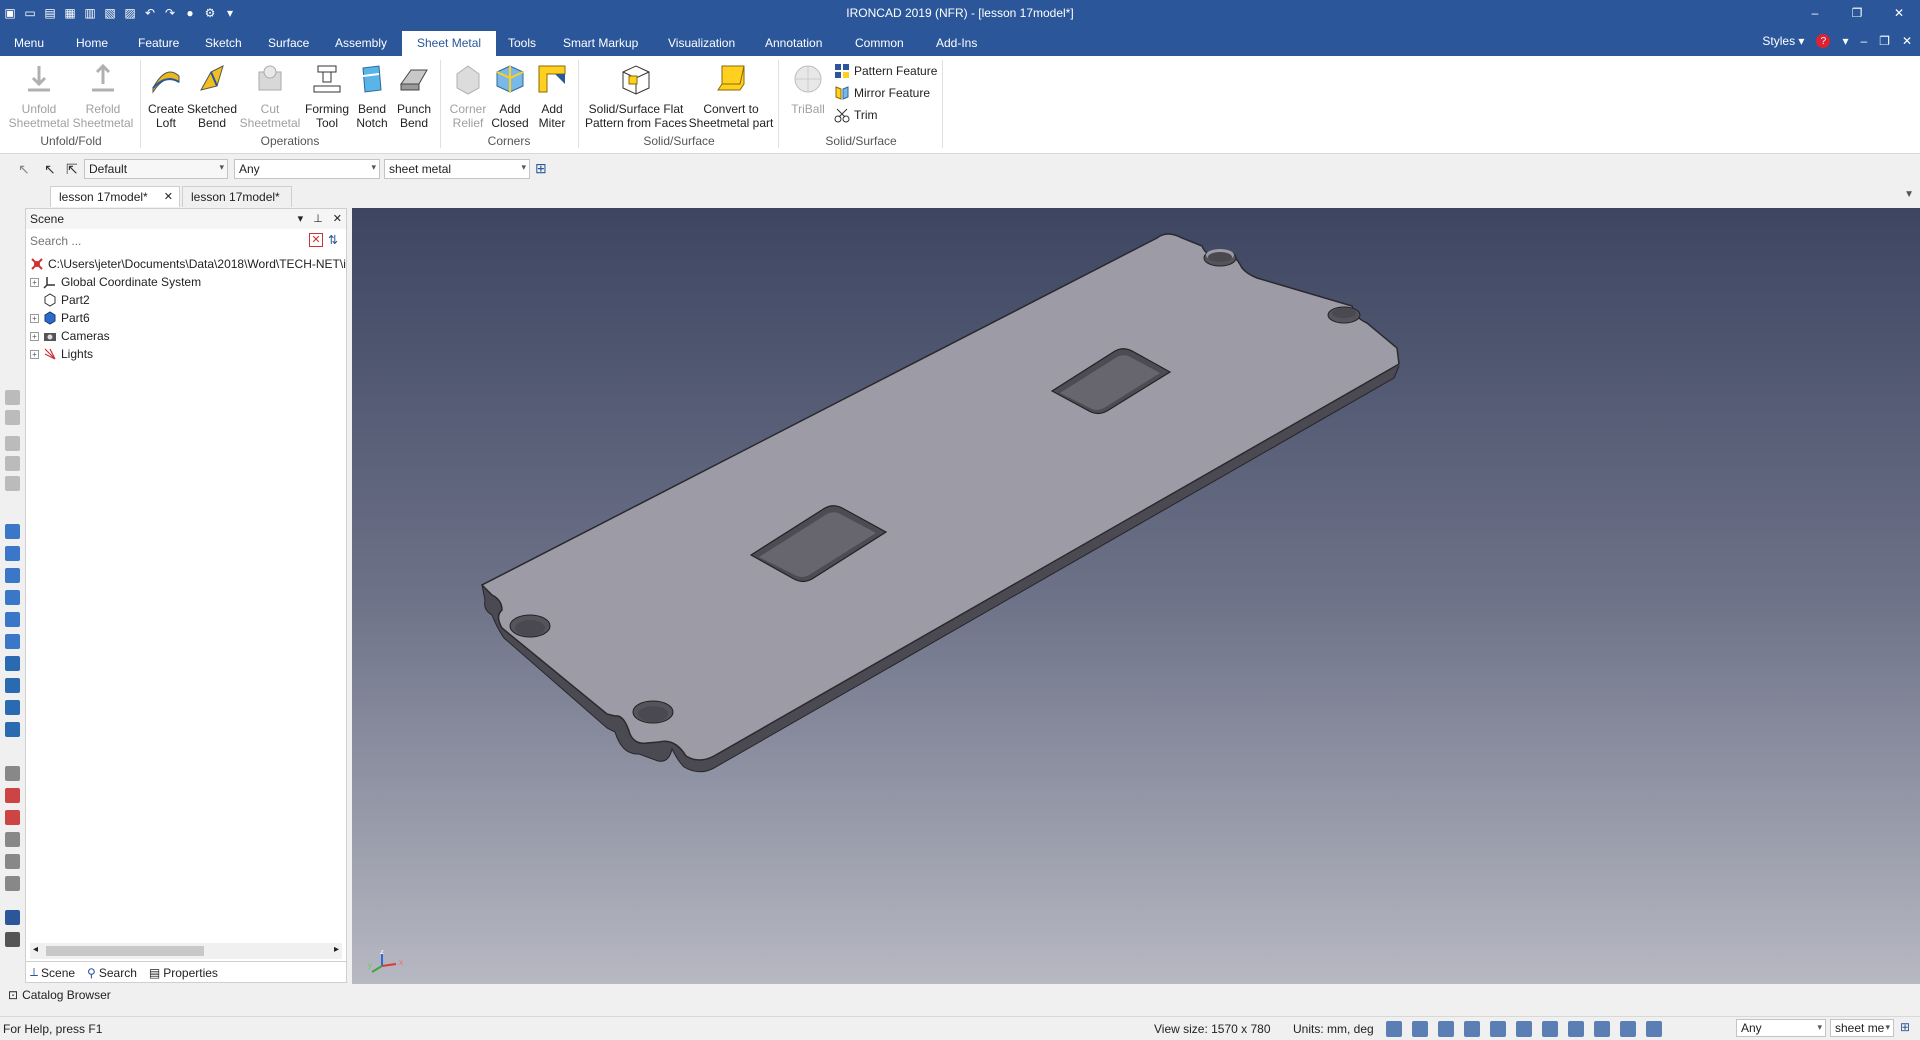 Image resolution: width=1920 pixels, height=1040 pixels. I want to click on select-filter-icon: ⇱, so click(72, 169).